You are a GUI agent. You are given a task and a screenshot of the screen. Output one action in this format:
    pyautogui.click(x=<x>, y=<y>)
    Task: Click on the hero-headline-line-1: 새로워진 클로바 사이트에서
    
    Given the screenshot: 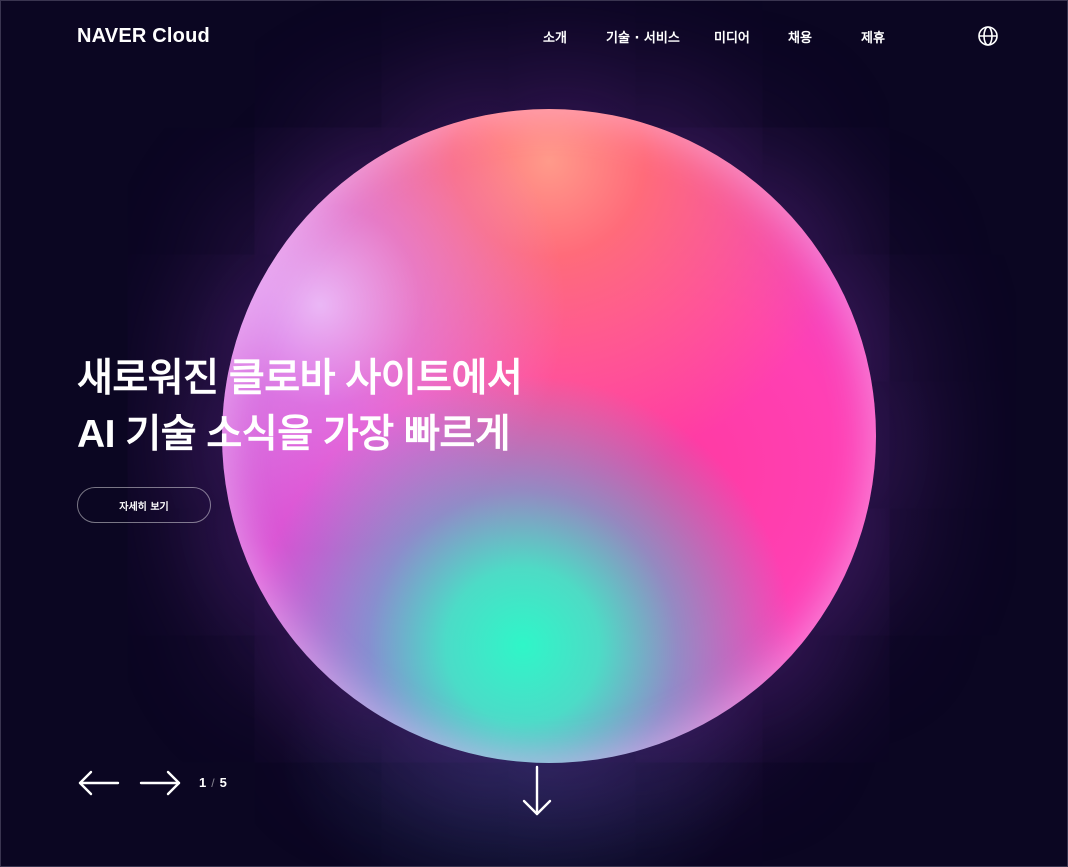 What is the action you would take?
    pyautogui.click(x=300, y=378)
    